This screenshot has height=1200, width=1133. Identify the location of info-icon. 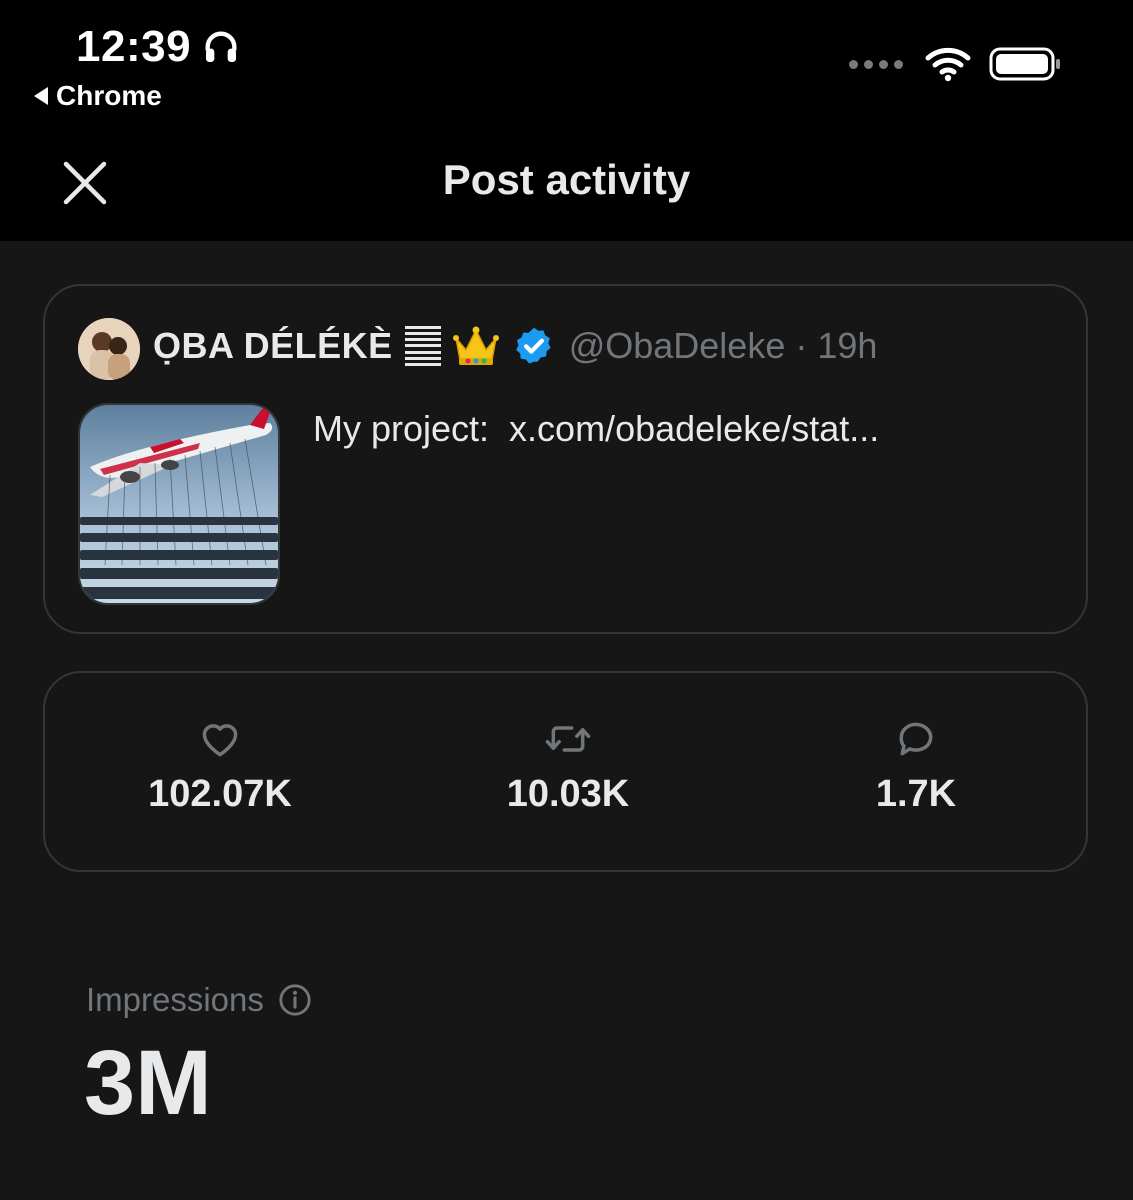
(295, 1000).